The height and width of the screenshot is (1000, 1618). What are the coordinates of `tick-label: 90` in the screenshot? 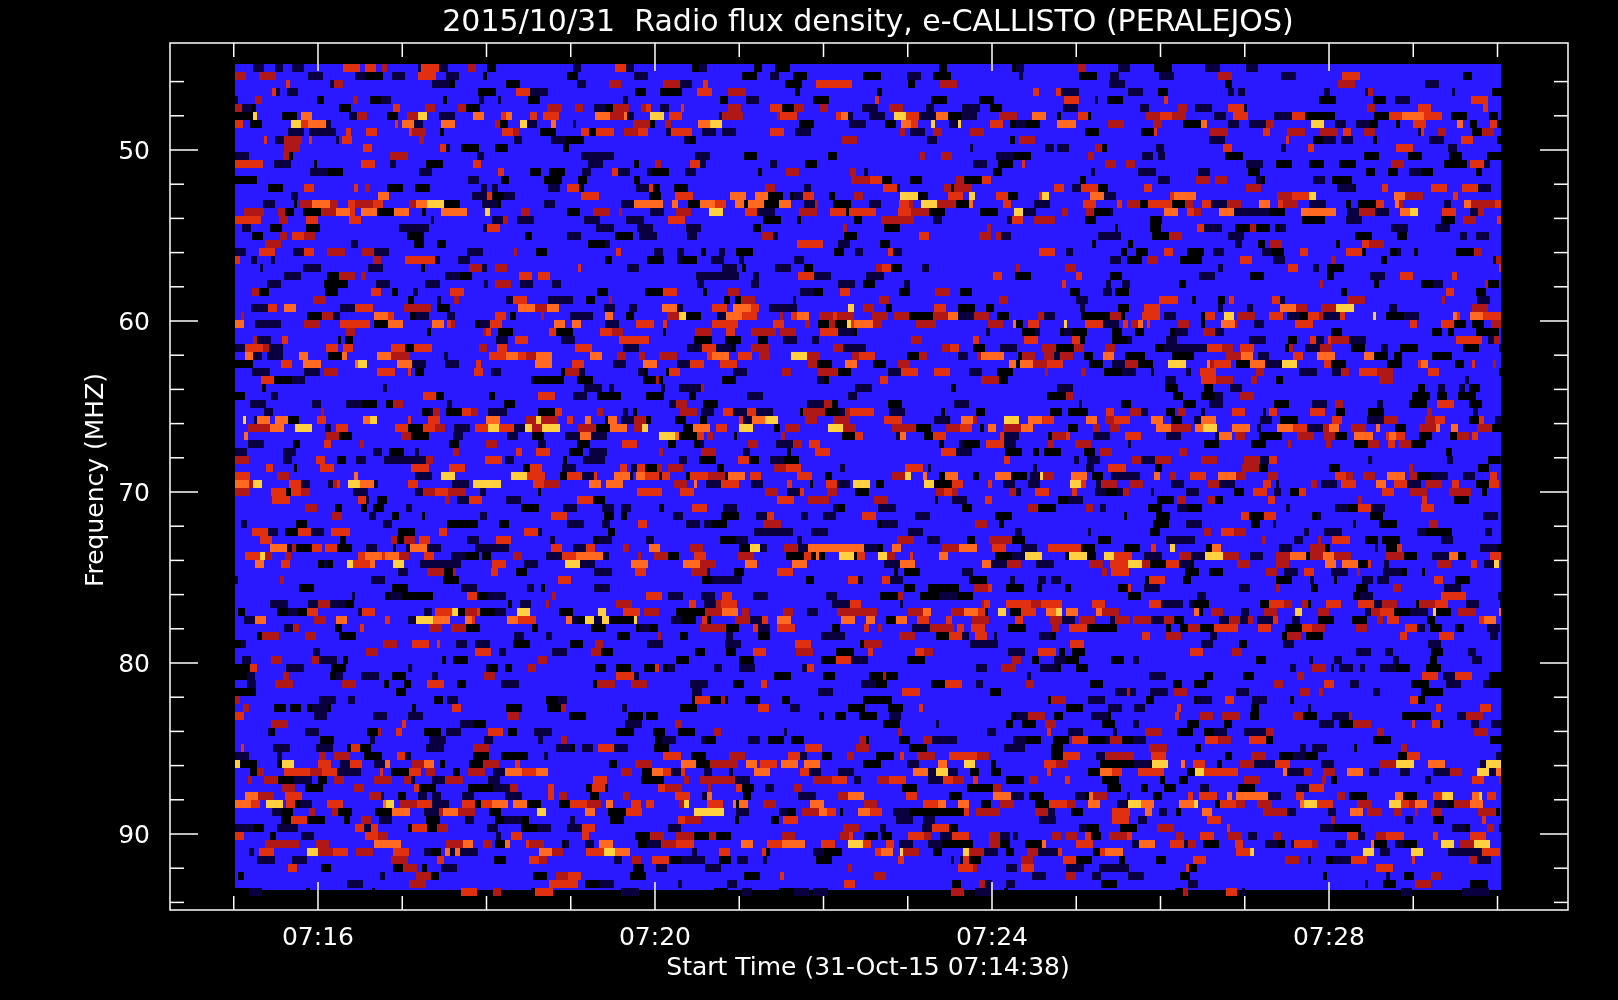 It's located at (134, 834).